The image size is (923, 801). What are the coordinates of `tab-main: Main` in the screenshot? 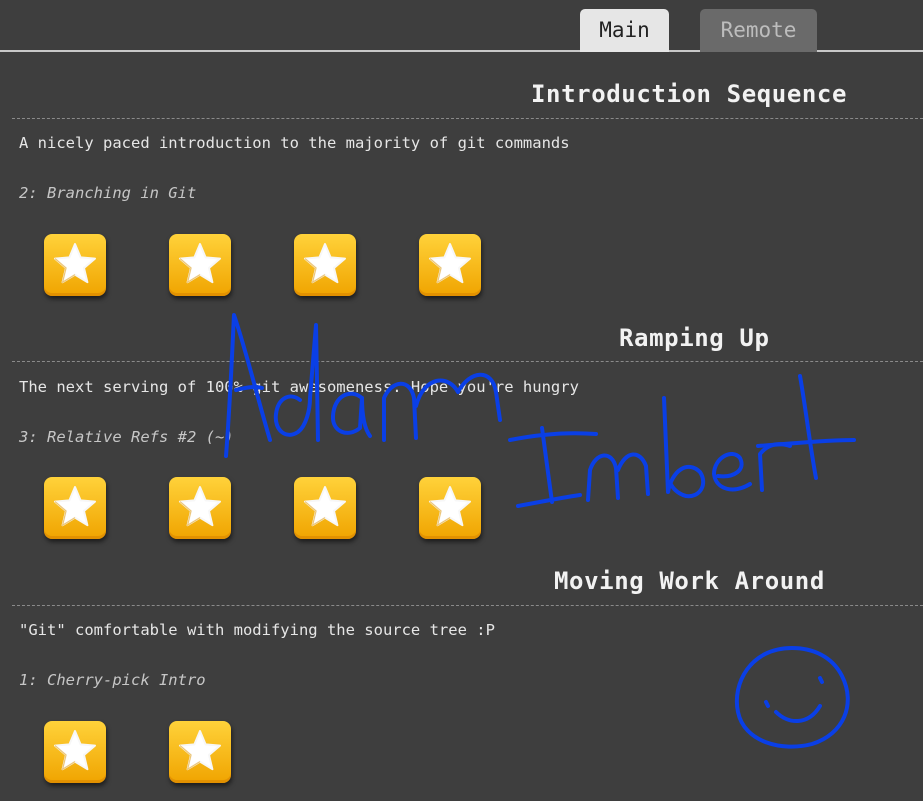 It's located at (624, 30).